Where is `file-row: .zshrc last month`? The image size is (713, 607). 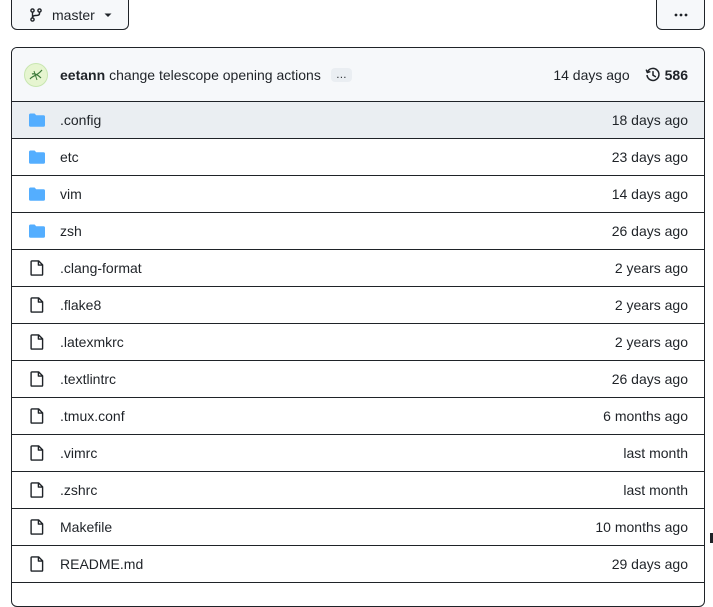 file-row: .zshrc last month is located at coordinates (358, 490).